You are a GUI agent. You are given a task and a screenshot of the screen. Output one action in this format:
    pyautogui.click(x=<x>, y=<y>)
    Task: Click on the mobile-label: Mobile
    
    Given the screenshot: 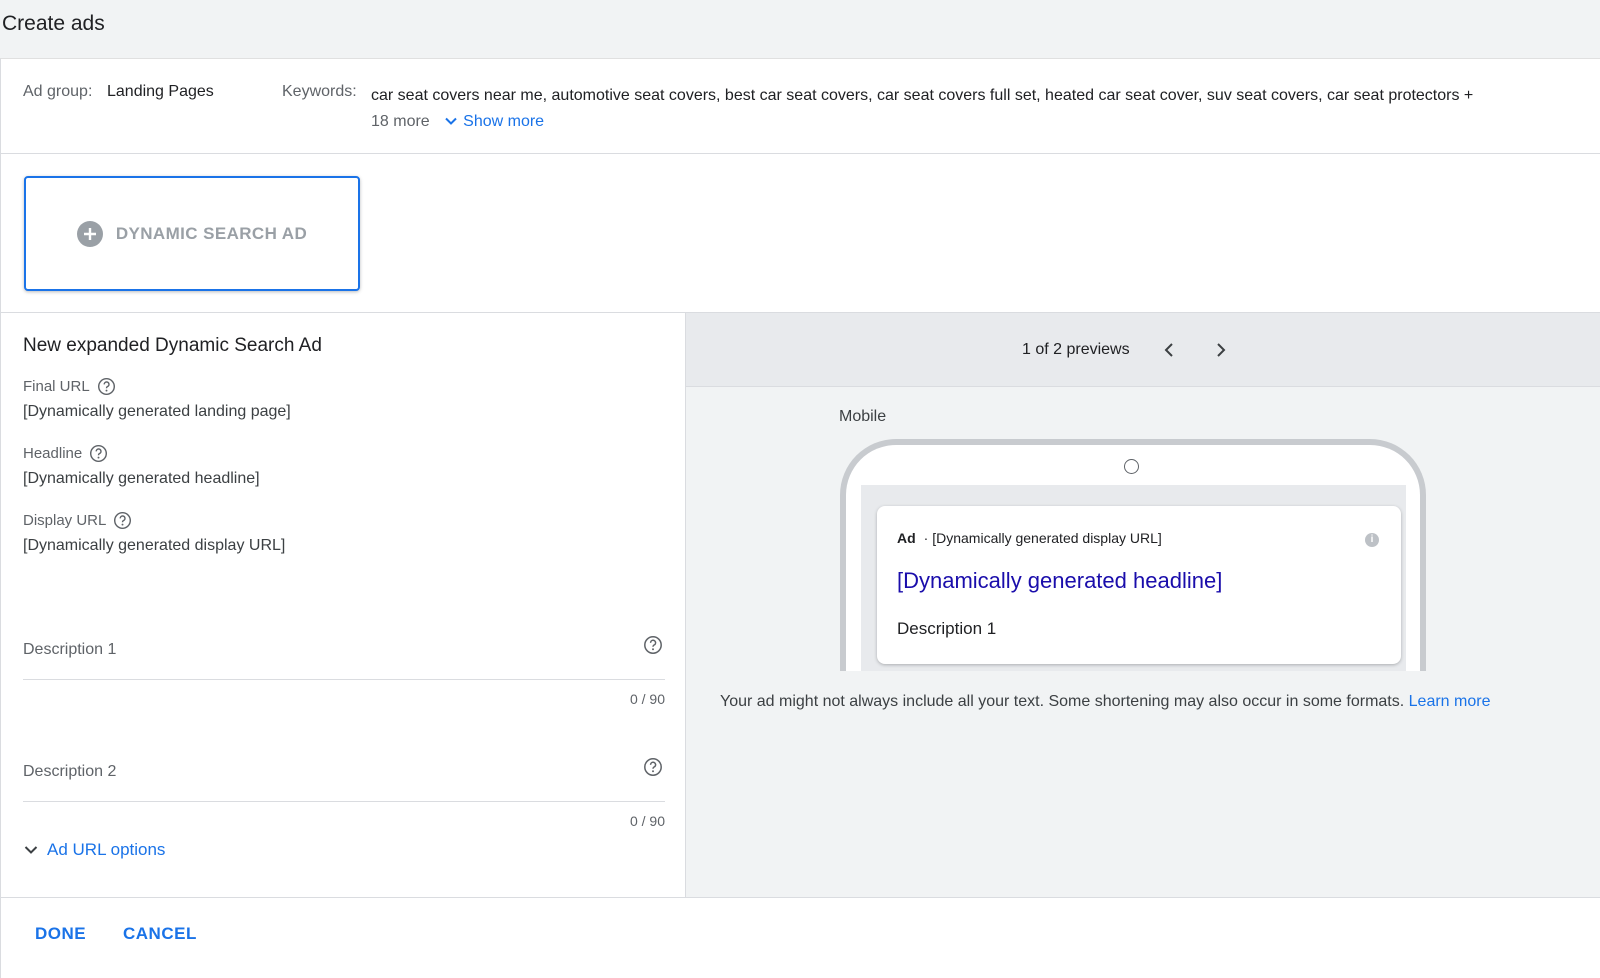 What is the action you would take?
    pyautogui.click(x=863, y=416)
    